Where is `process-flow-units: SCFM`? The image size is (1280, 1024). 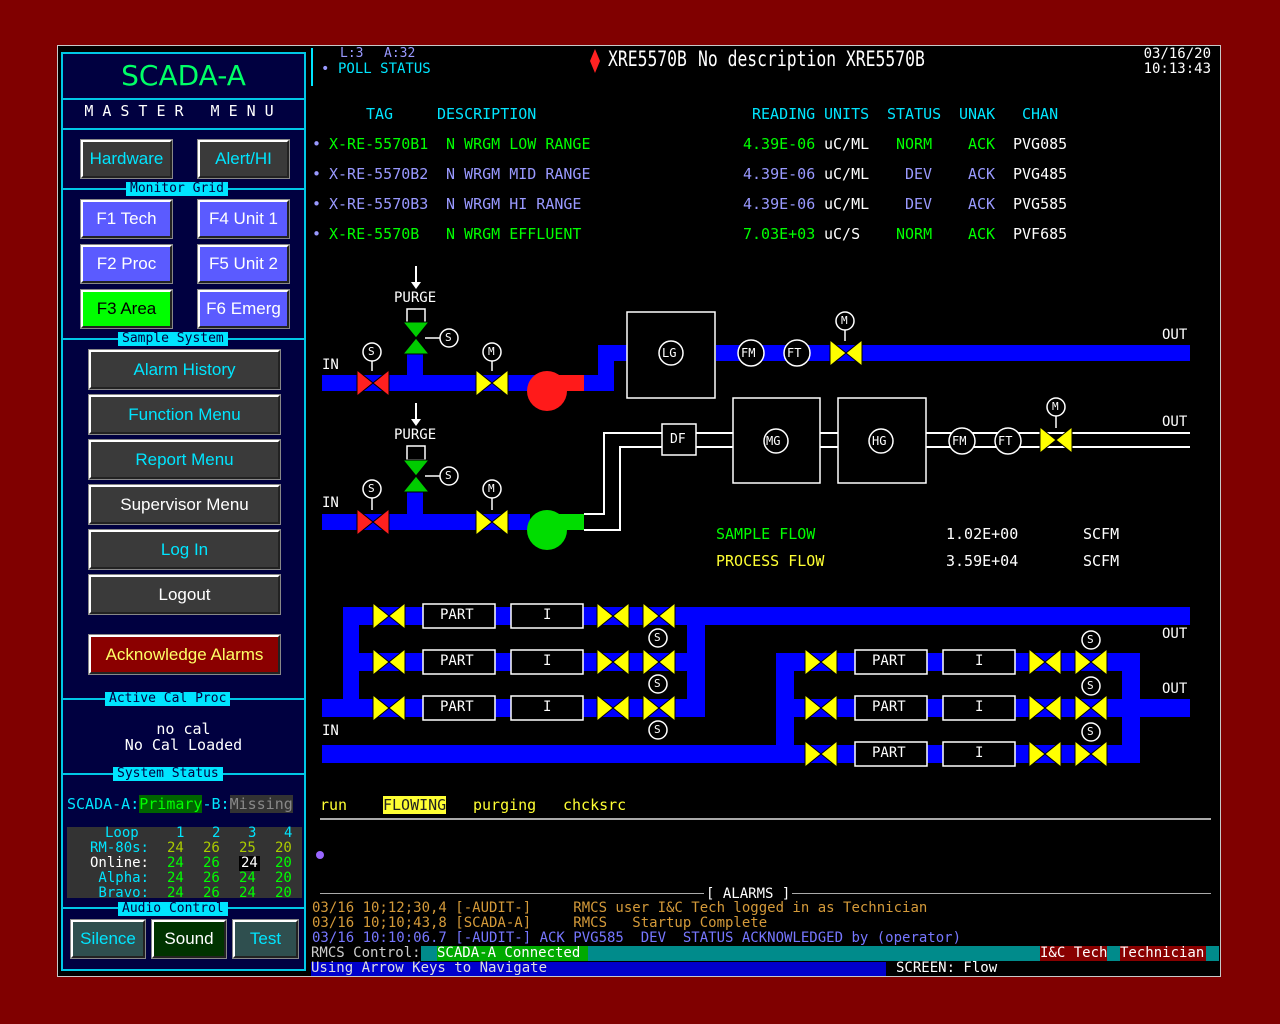
process-flow-units: SCFM is located at coordinates (1101, 561).